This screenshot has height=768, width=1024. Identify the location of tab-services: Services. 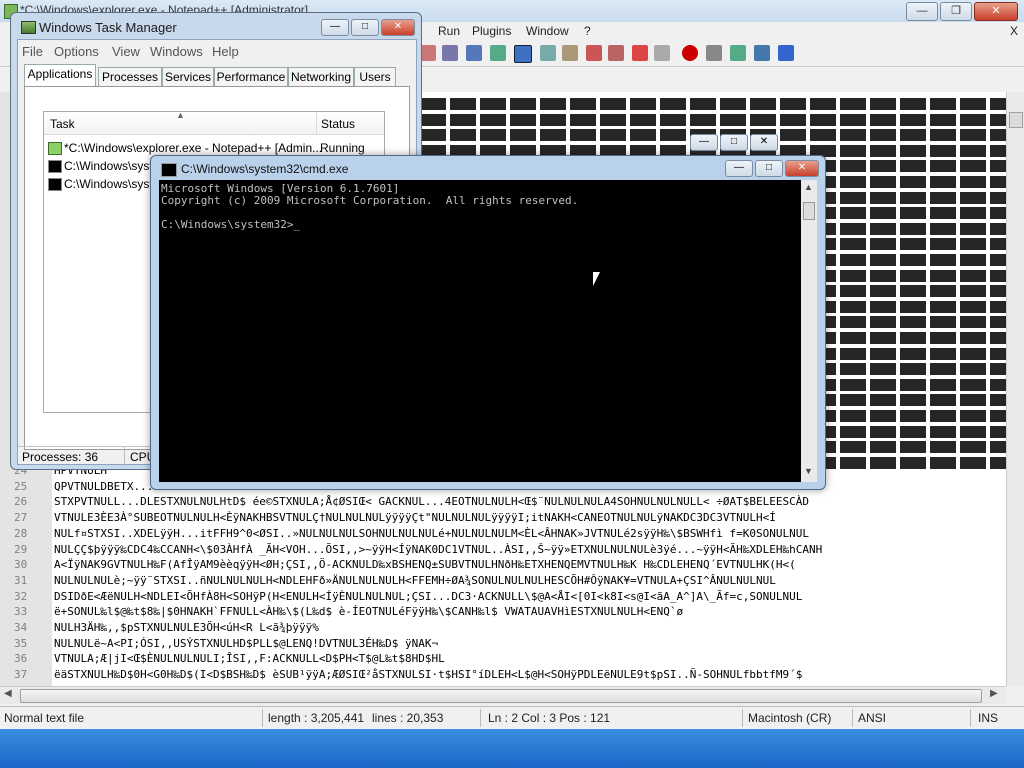
(188, 77).